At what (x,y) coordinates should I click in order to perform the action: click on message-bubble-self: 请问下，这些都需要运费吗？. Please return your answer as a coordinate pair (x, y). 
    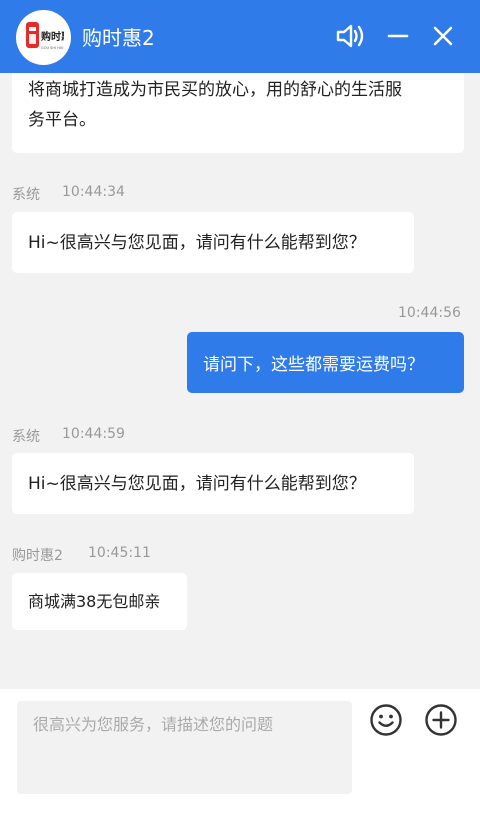
    Looking at the image, I should click on (325, 362).